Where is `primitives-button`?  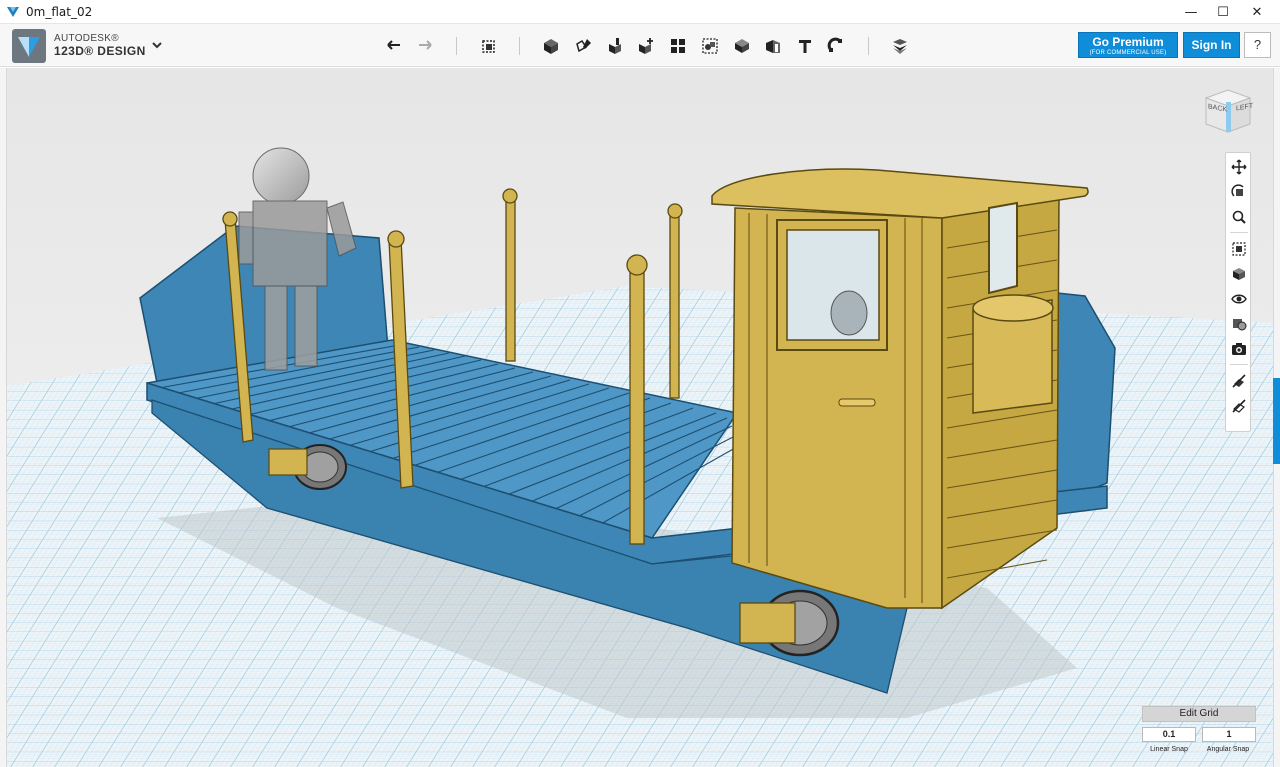 primitives-button is located at coordinates (551, 46).